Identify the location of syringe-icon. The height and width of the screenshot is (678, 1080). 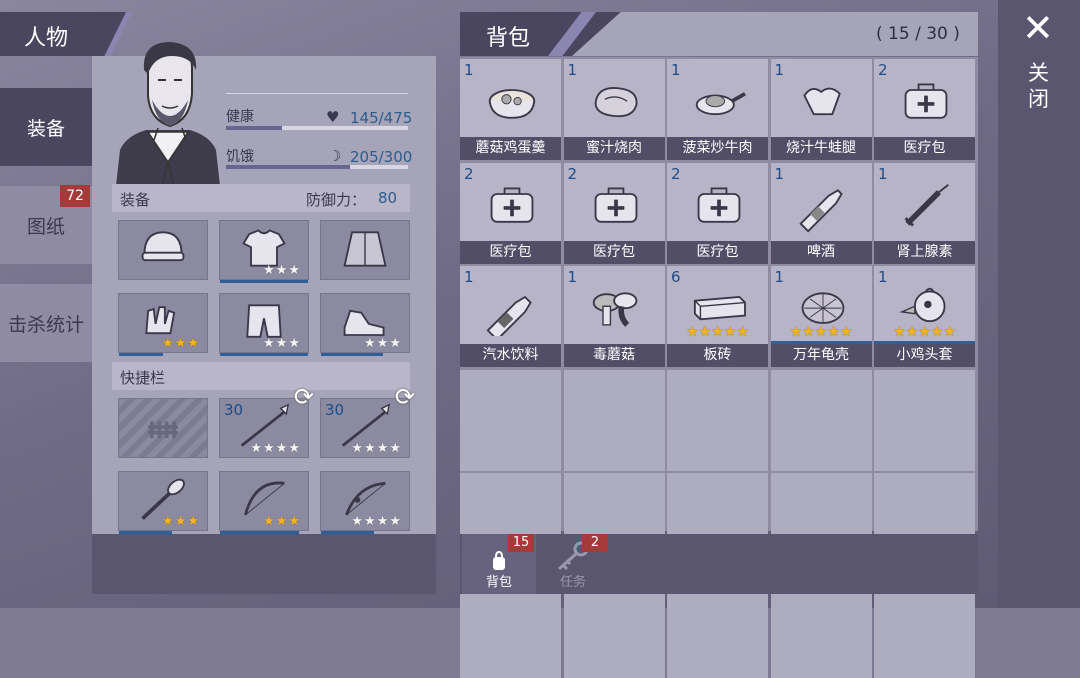
(926, 205).